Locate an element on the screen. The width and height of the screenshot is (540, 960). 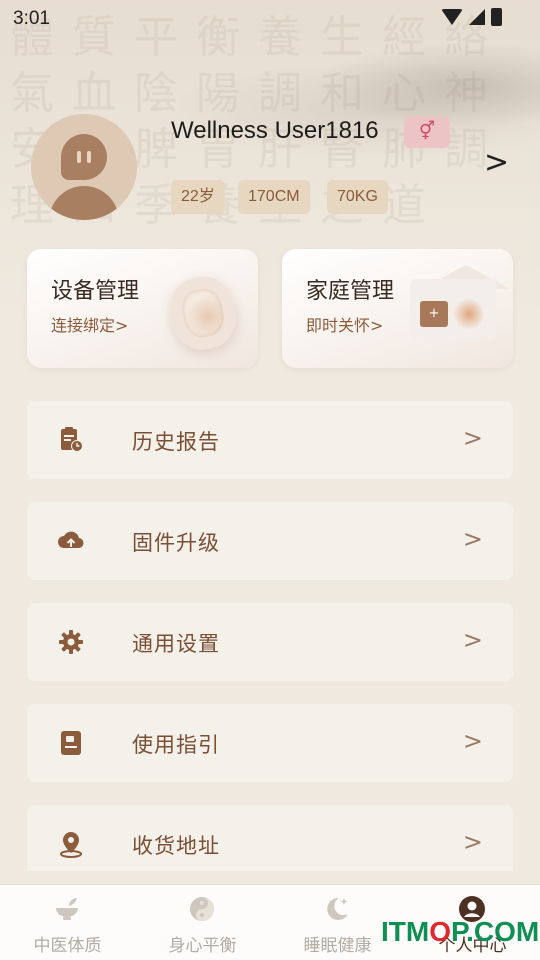
watermark-text-c: P.COM is located at coordinates (495, 931).